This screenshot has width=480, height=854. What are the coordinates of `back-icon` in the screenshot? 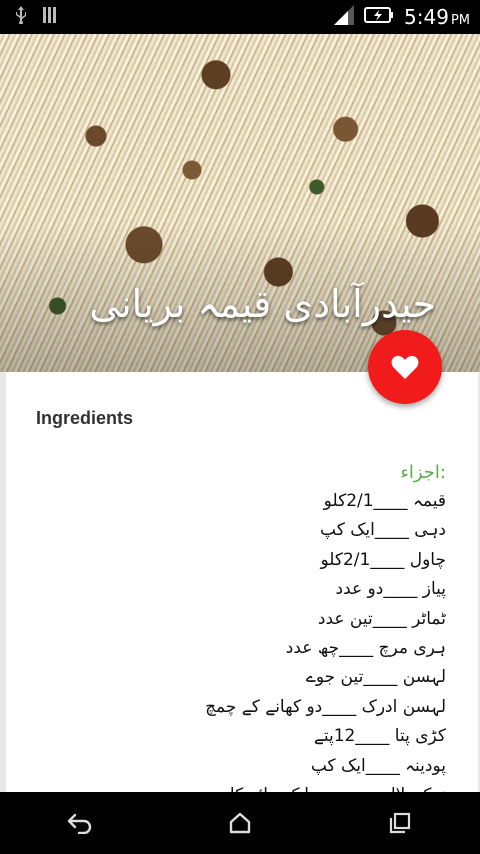 It's located at (79, 823).